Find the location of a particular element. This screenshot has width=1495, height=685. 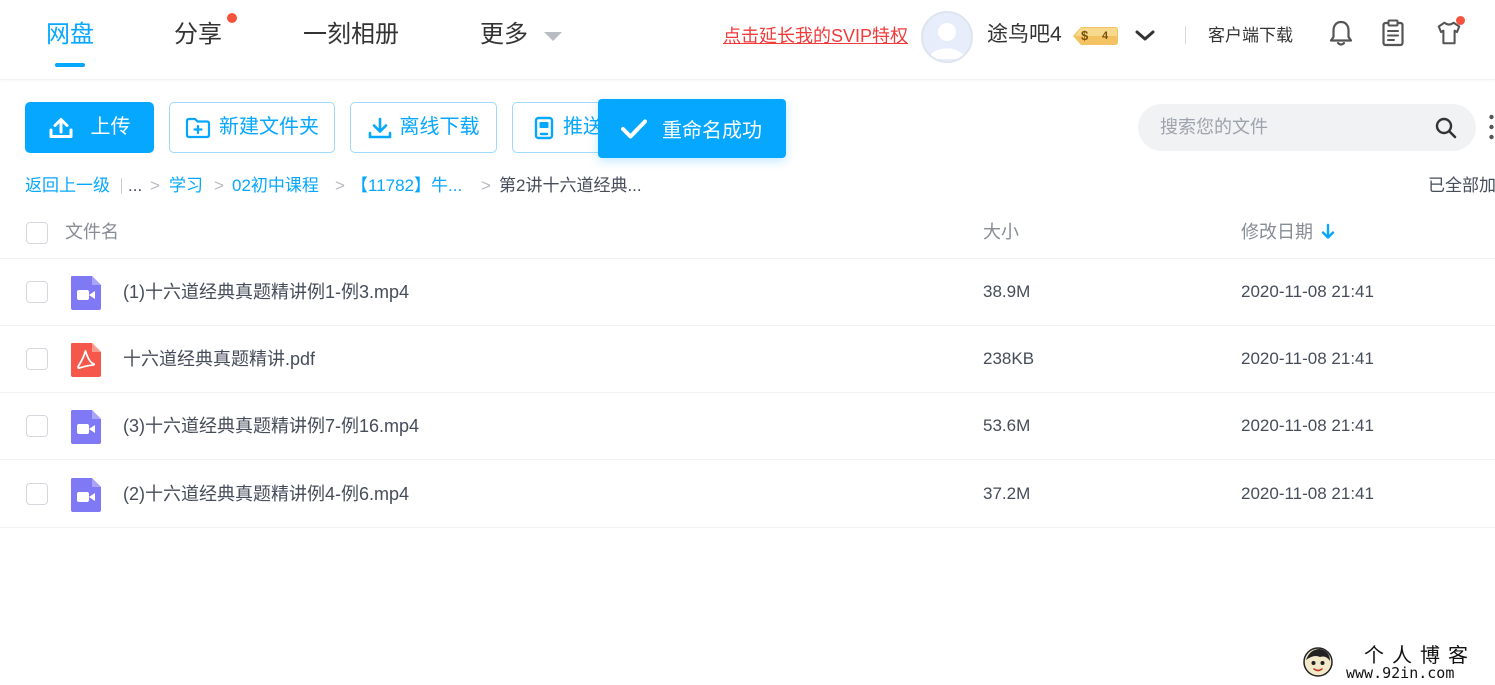

file-name: (1)十六道经典真题精讲例1-例3.mp4 is located at coordinates (266, 292).